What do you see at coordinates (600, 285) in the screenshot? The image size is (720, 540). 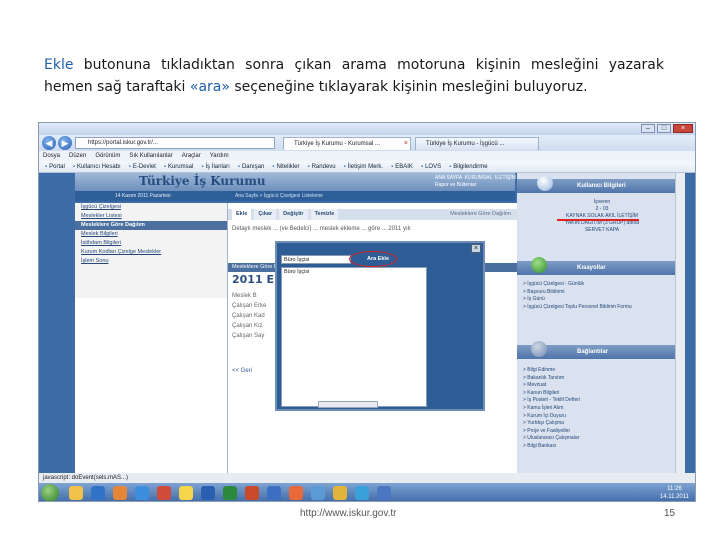 I see `shortcut-link: > İşgücü Çizelgesi - Günlük` at bounding box center [600, 285].